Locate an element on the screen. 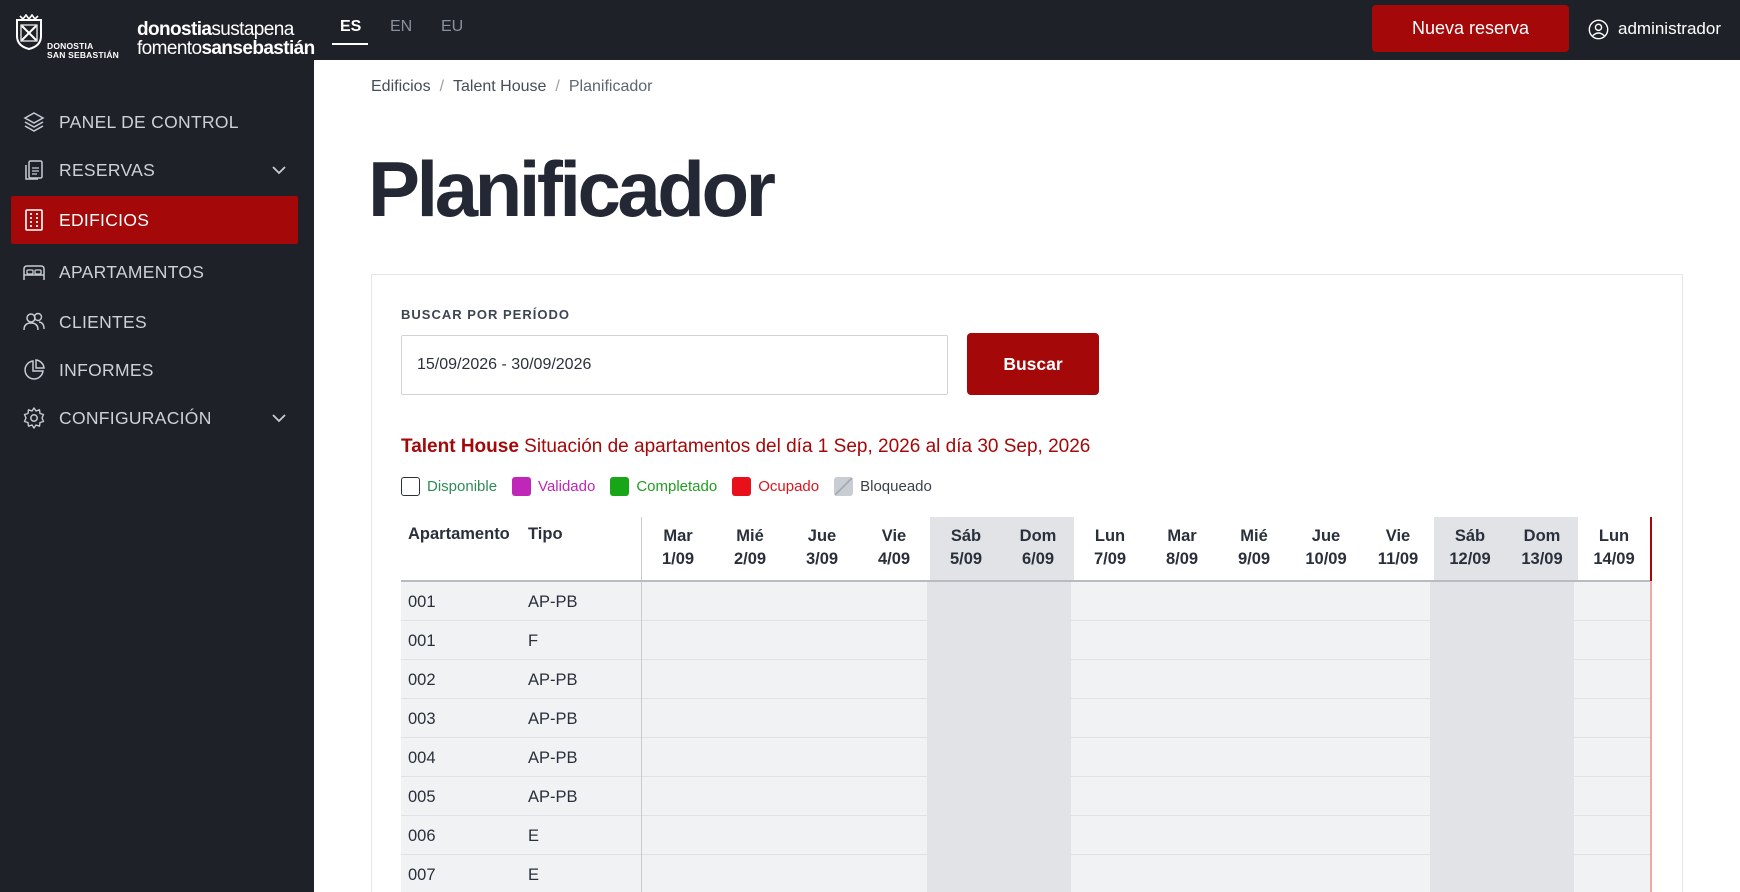 This screenshot has width=1740, height=892. brand-part: donostia is located at coordinates (174, 29).